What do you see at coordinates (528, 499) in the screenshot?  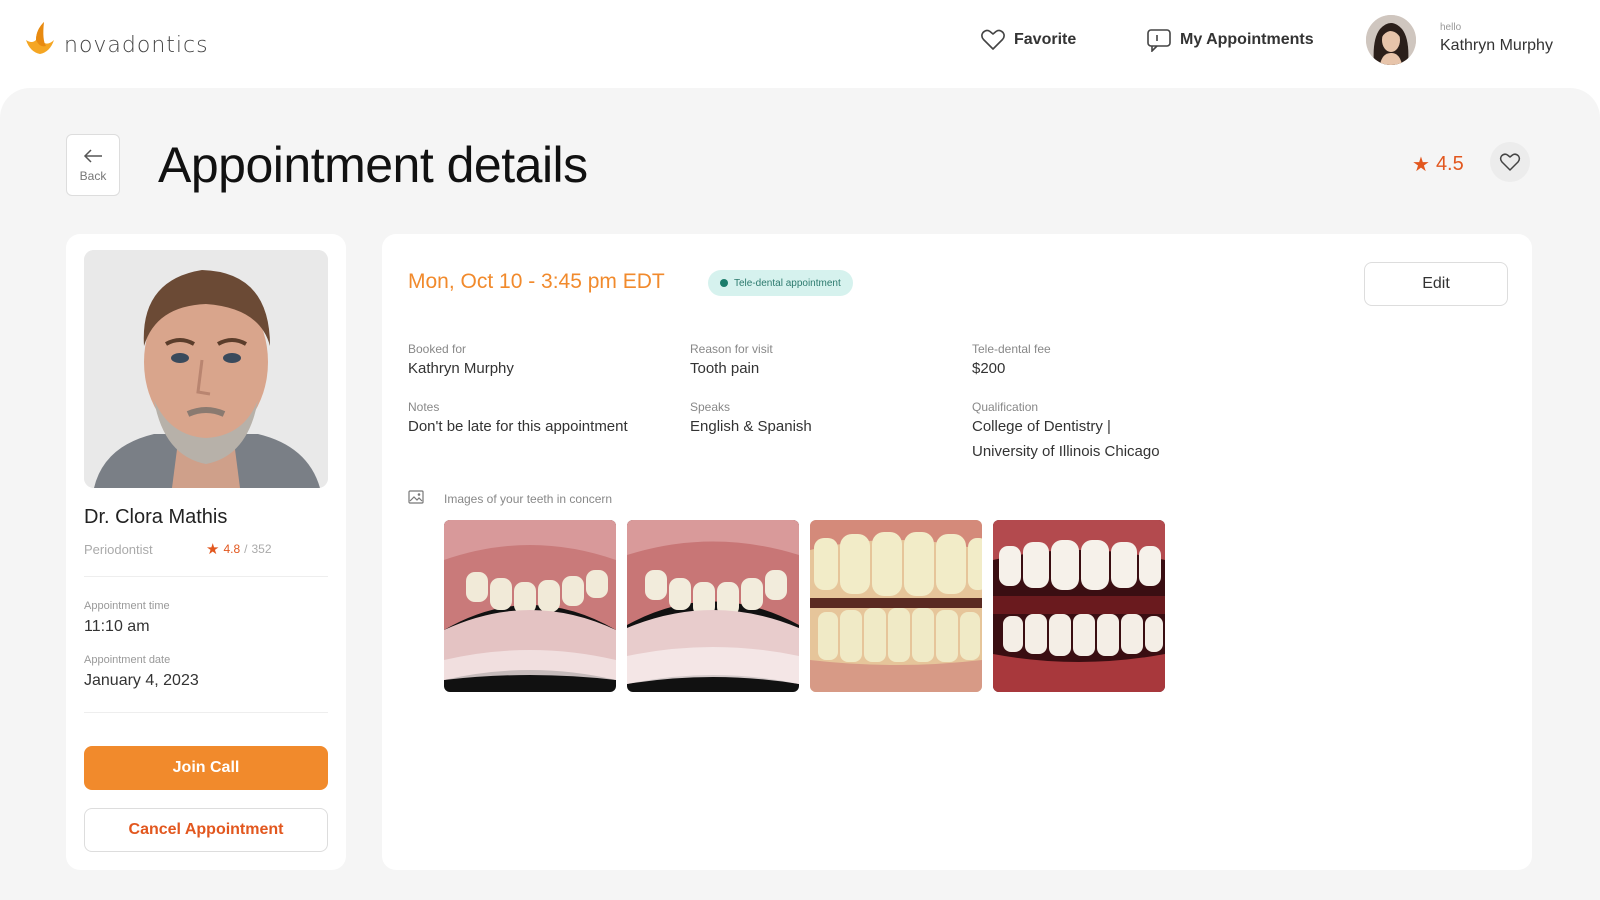 I see `teeth-images-label: Images of your teeth in concern` at bounding box center [528, 499].